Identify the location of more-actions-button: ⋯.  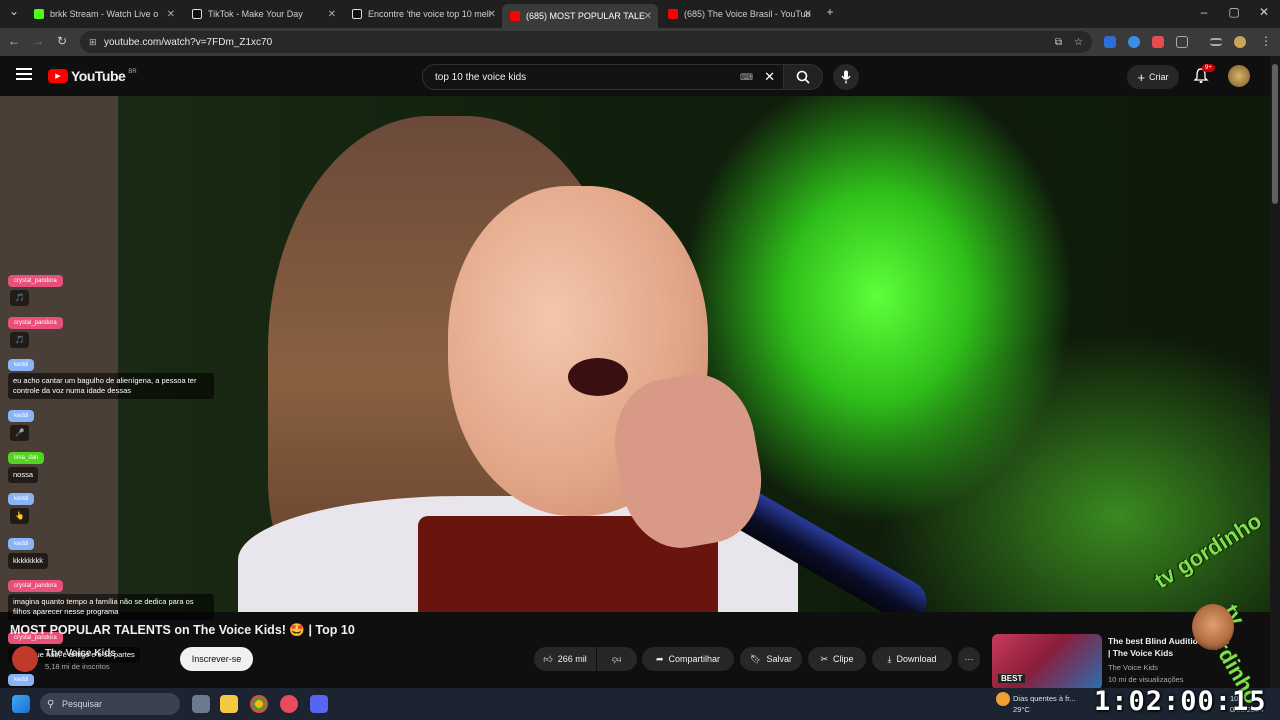
(969, 659).